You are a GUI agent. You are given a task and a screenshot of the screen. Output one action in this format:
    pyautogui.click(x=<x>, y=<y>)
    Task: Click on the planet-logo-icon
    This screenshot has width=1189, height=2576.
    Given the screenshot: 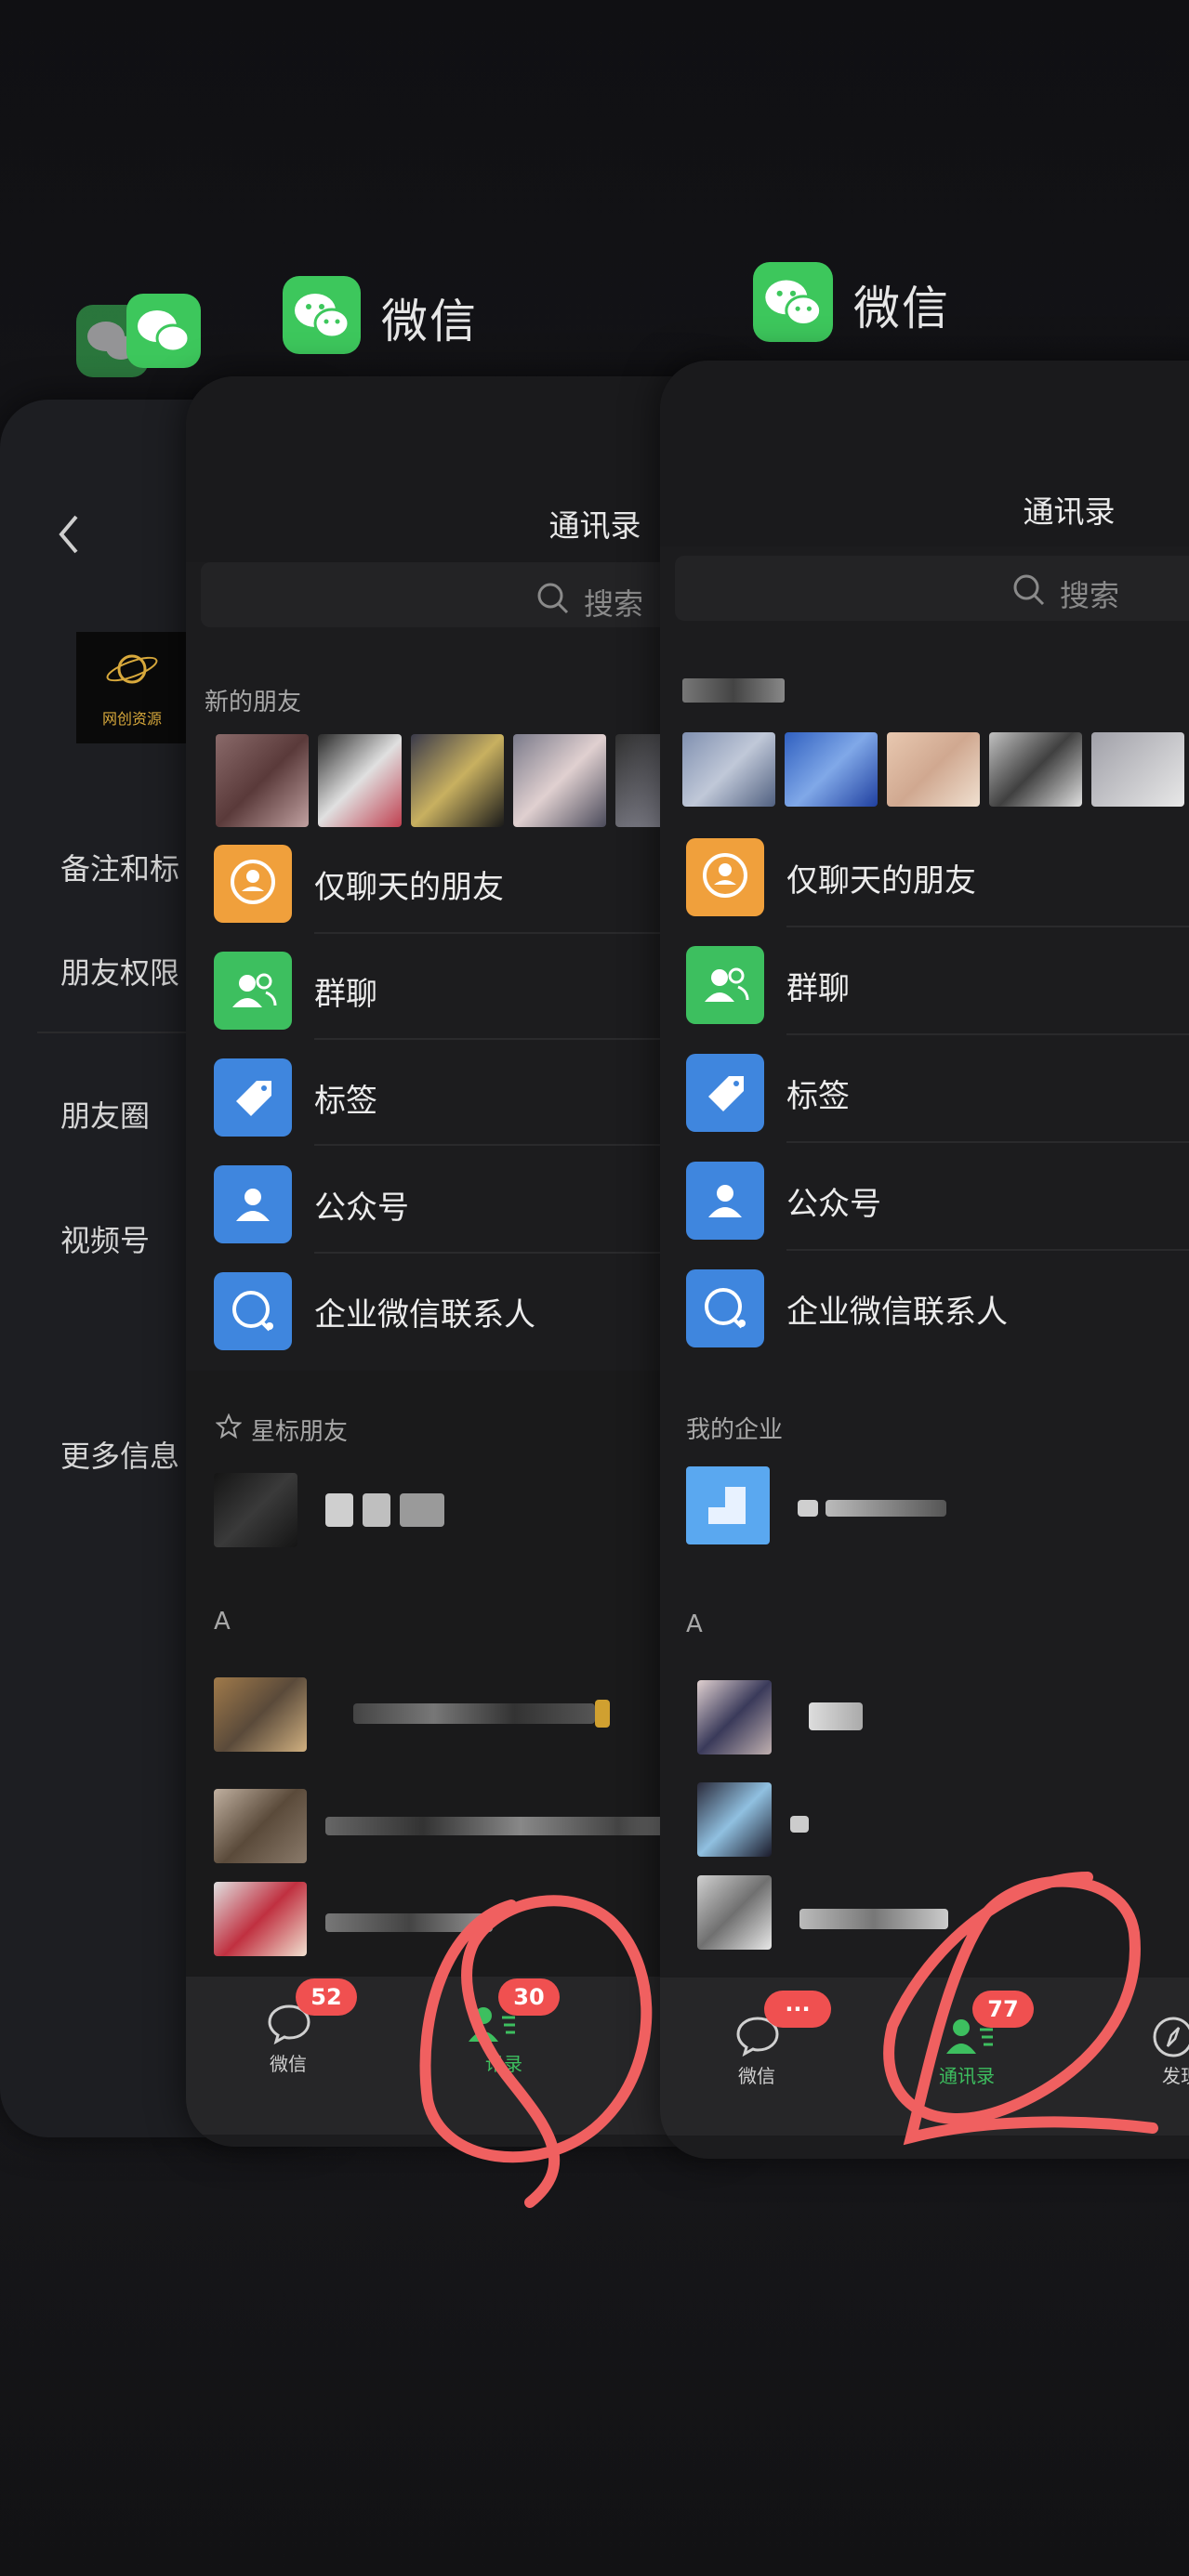 What is the action you would take?
    pyautogui.click(x=132, y=669)
    